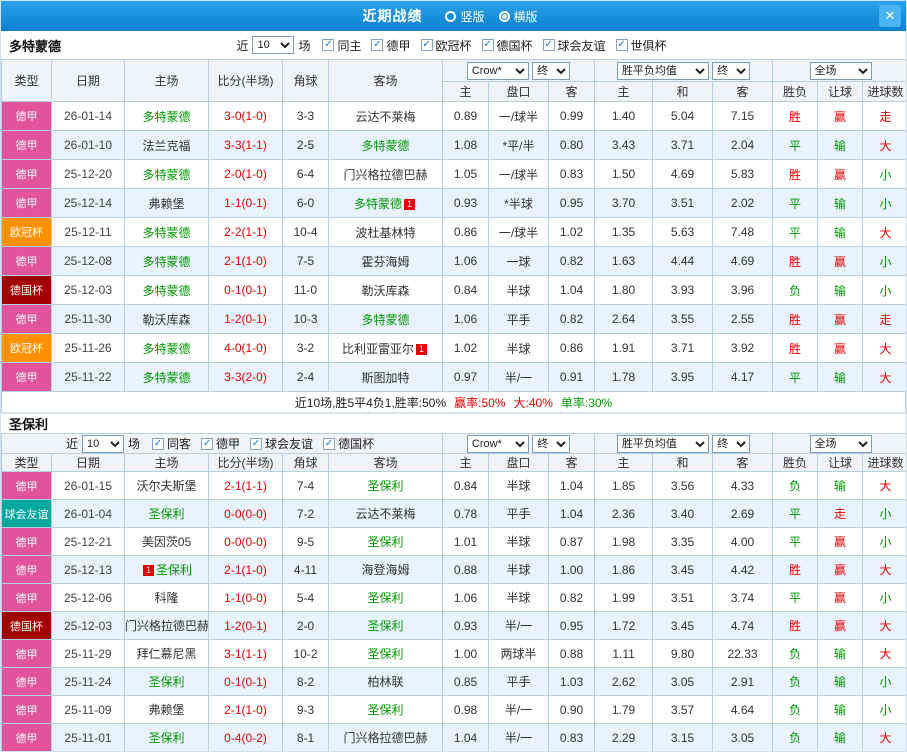 Image resolution: width=907 pixels, height=752 pixels. I want to click on result-goals: 大, so click(884, 348).